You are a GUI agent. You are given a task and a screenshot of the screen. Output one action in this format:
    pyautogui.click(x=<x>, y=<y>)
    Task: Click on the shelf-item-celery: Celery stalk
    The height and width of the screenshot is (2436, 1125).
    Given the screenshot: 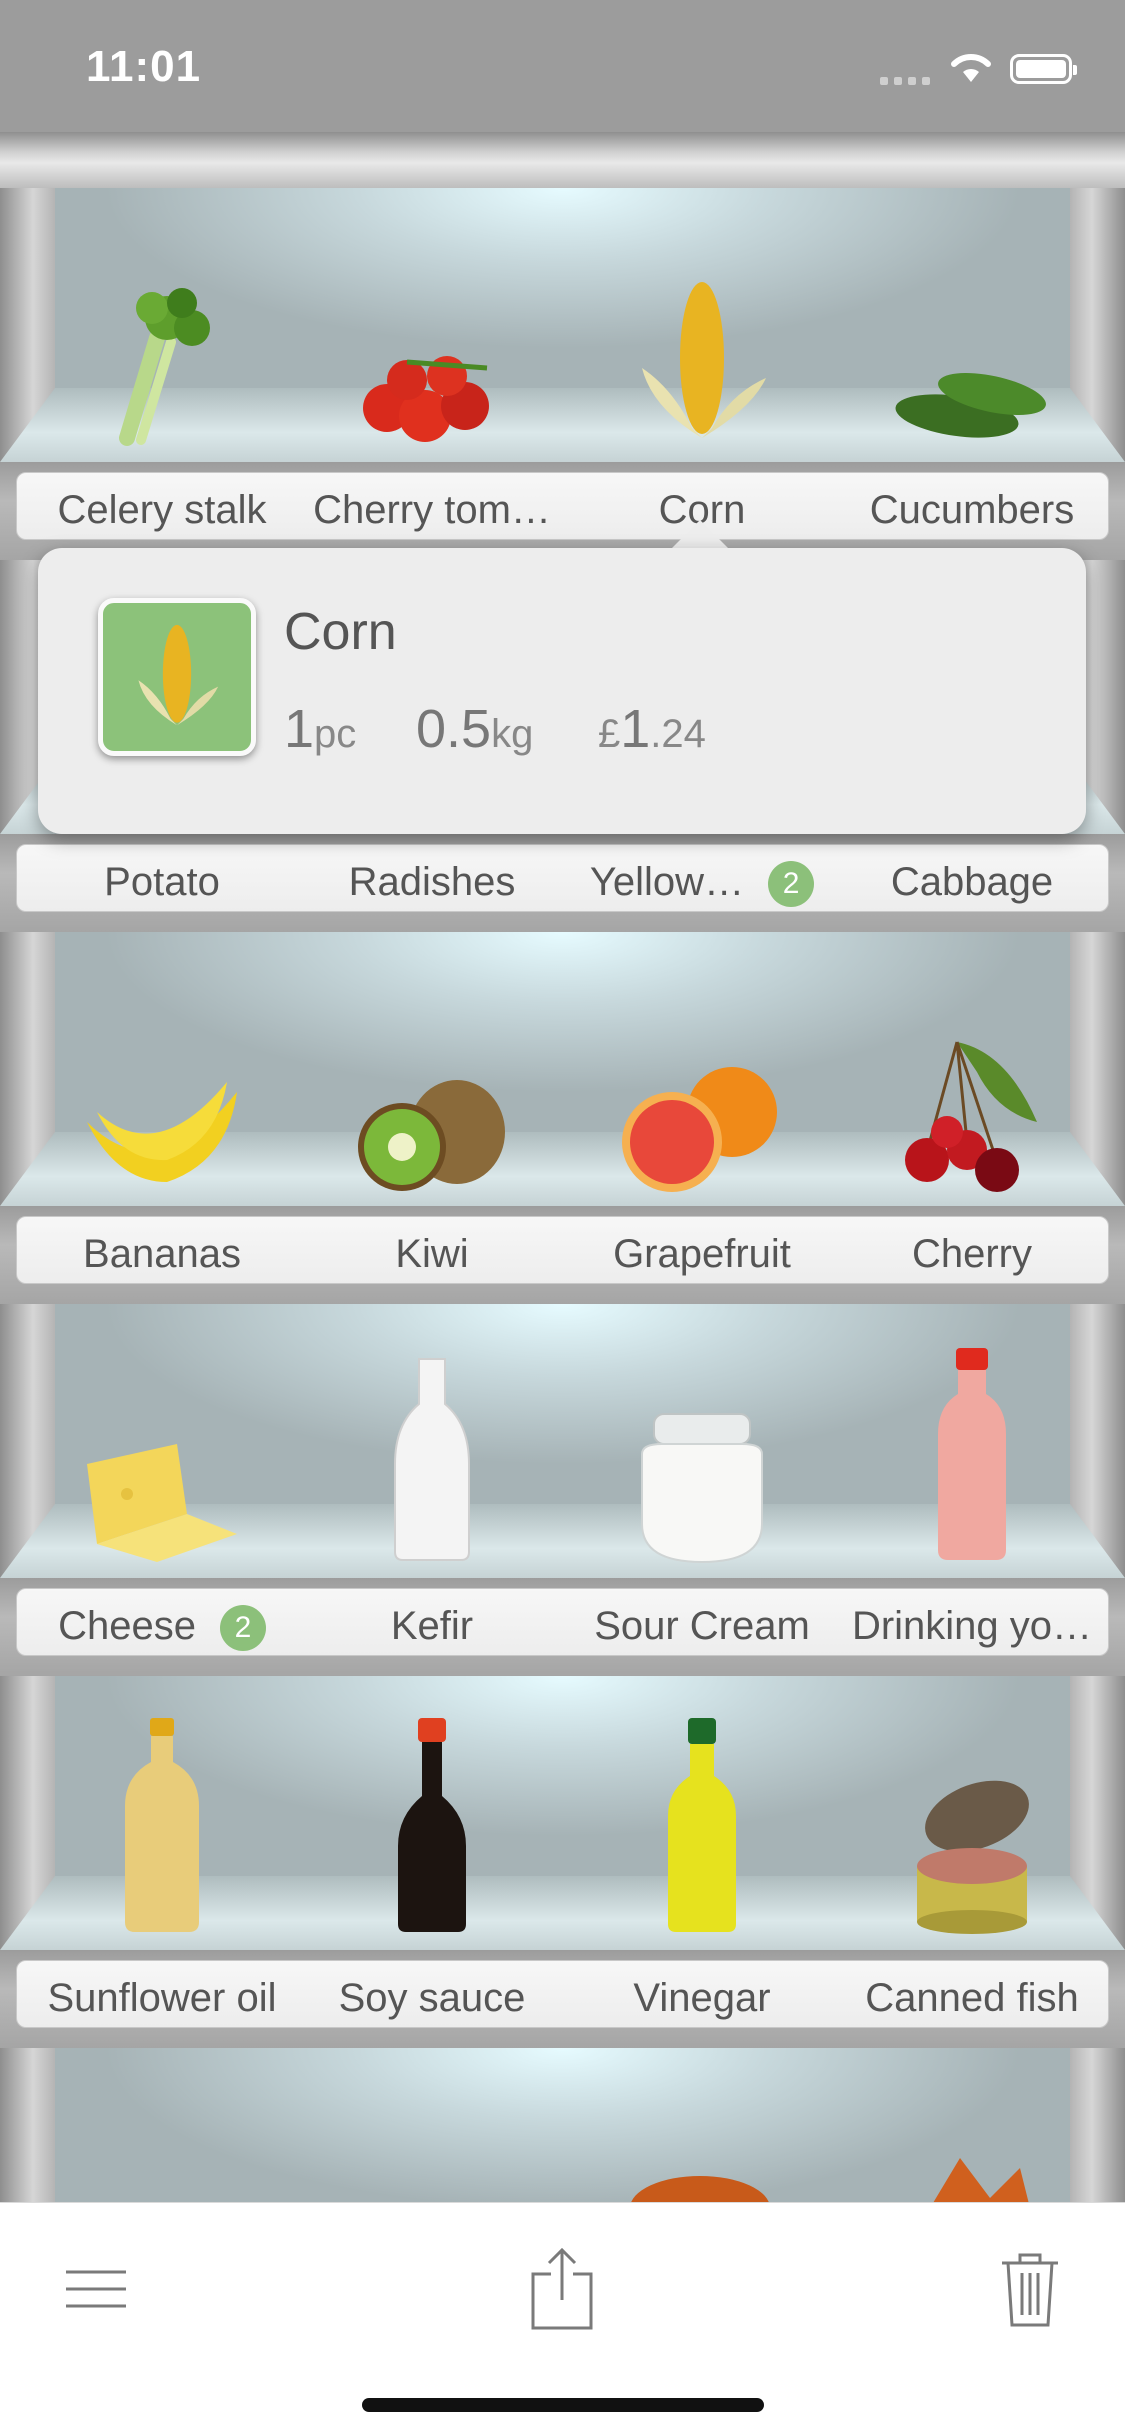 What is the action you would take?
    pyautogui.click(x=162, y=364)
    